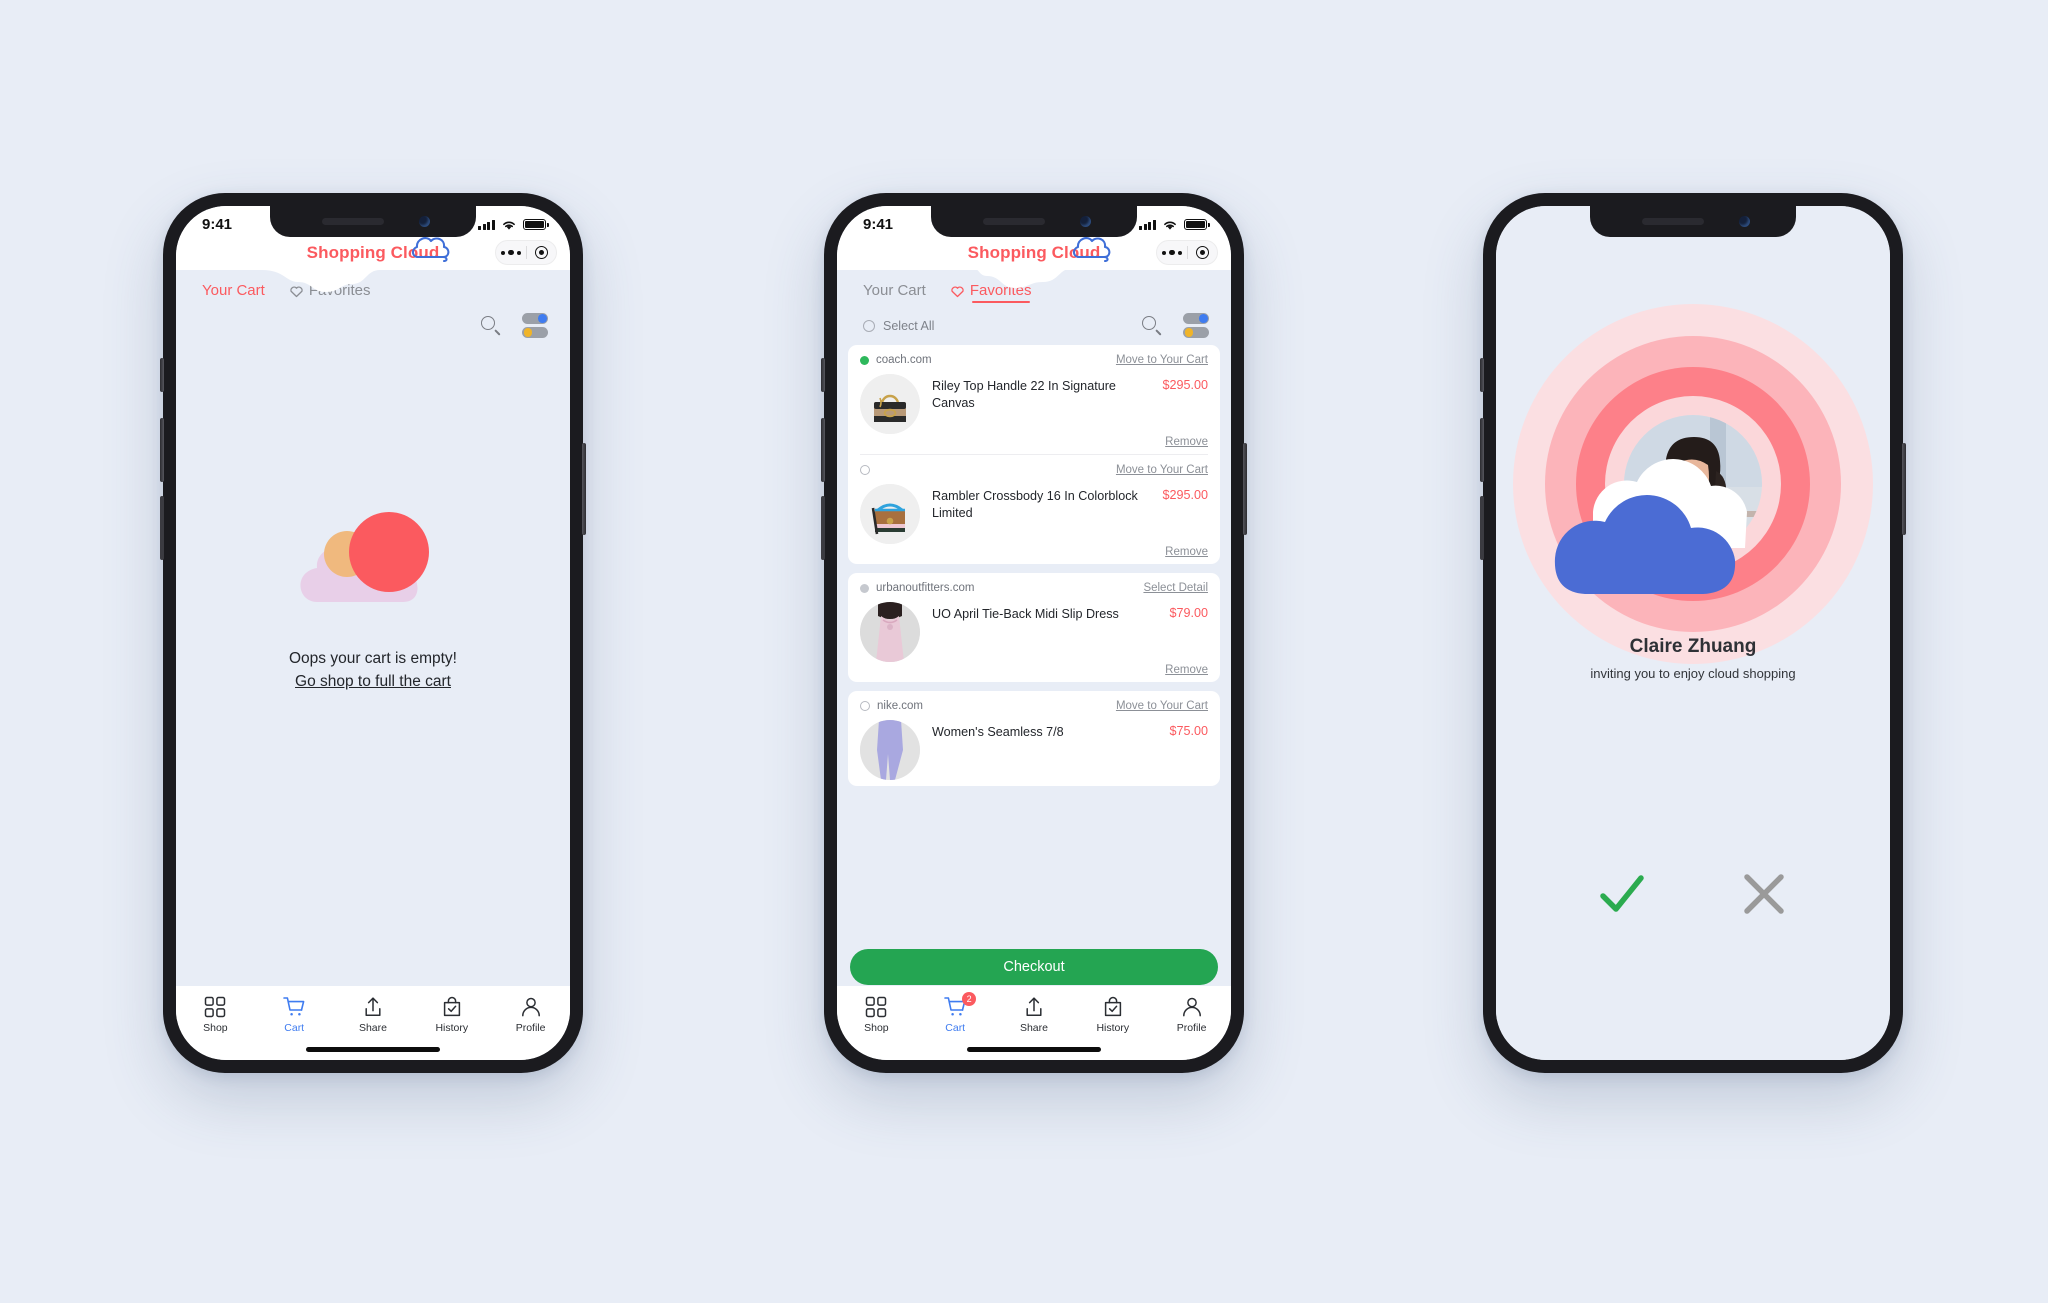 The height and width of the screenshot is (1303, 2048). What do you see at coordinates (1693, 673) in the screenshot?
I see `invite-subtitle: inviting you to enjoy cloud shopping` at bounding box center [1693, 673].